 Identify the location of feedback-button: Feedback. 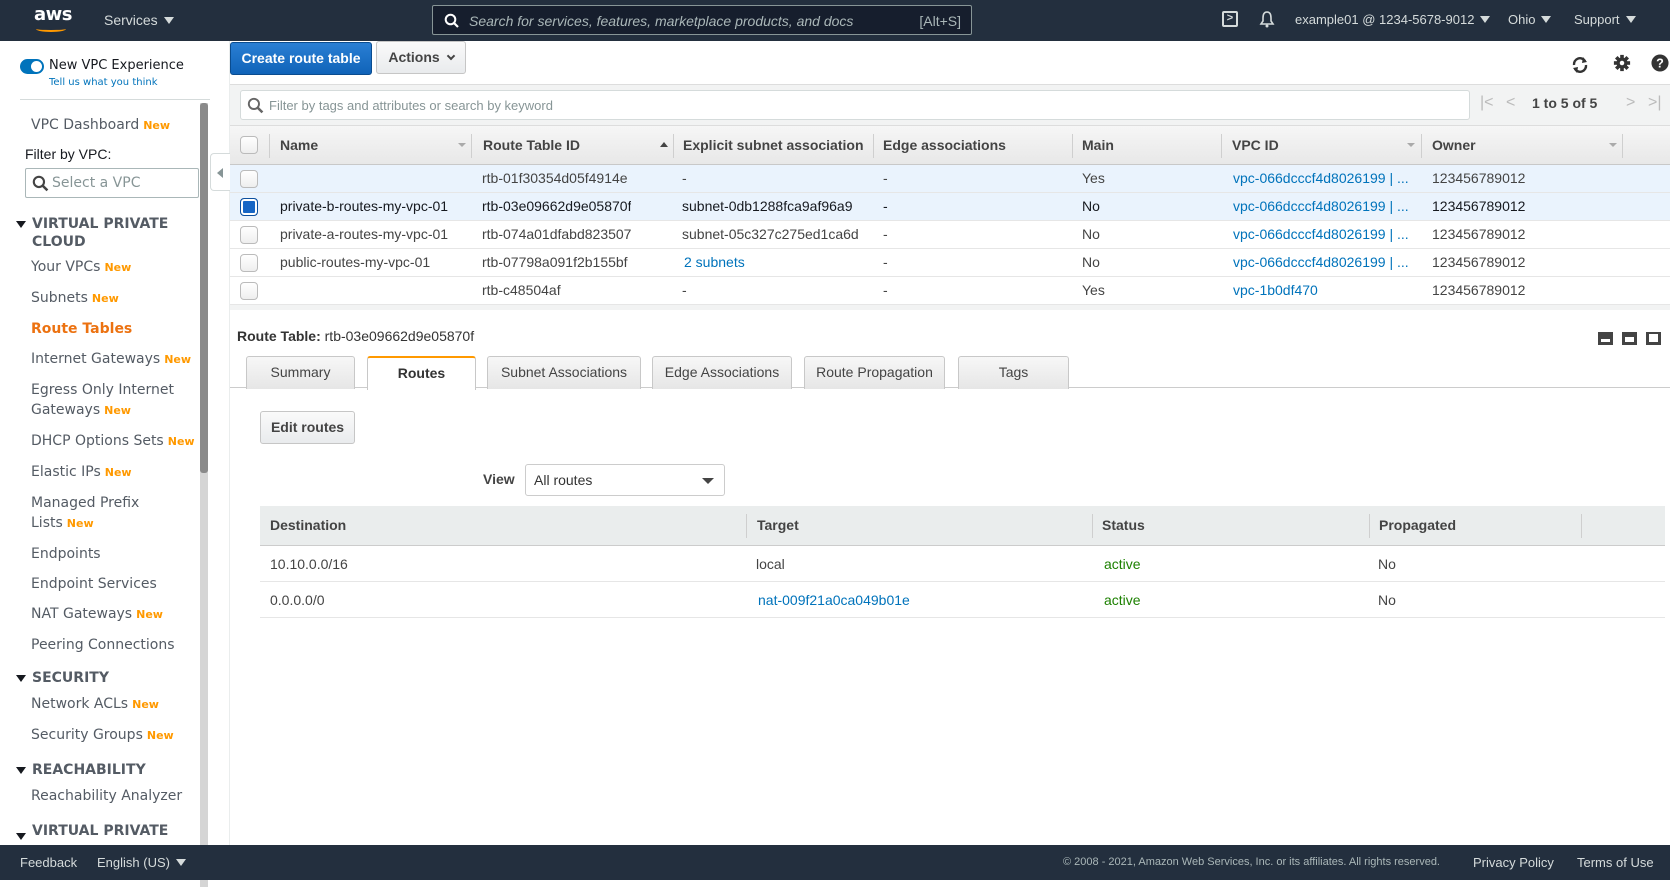
(48, 862).